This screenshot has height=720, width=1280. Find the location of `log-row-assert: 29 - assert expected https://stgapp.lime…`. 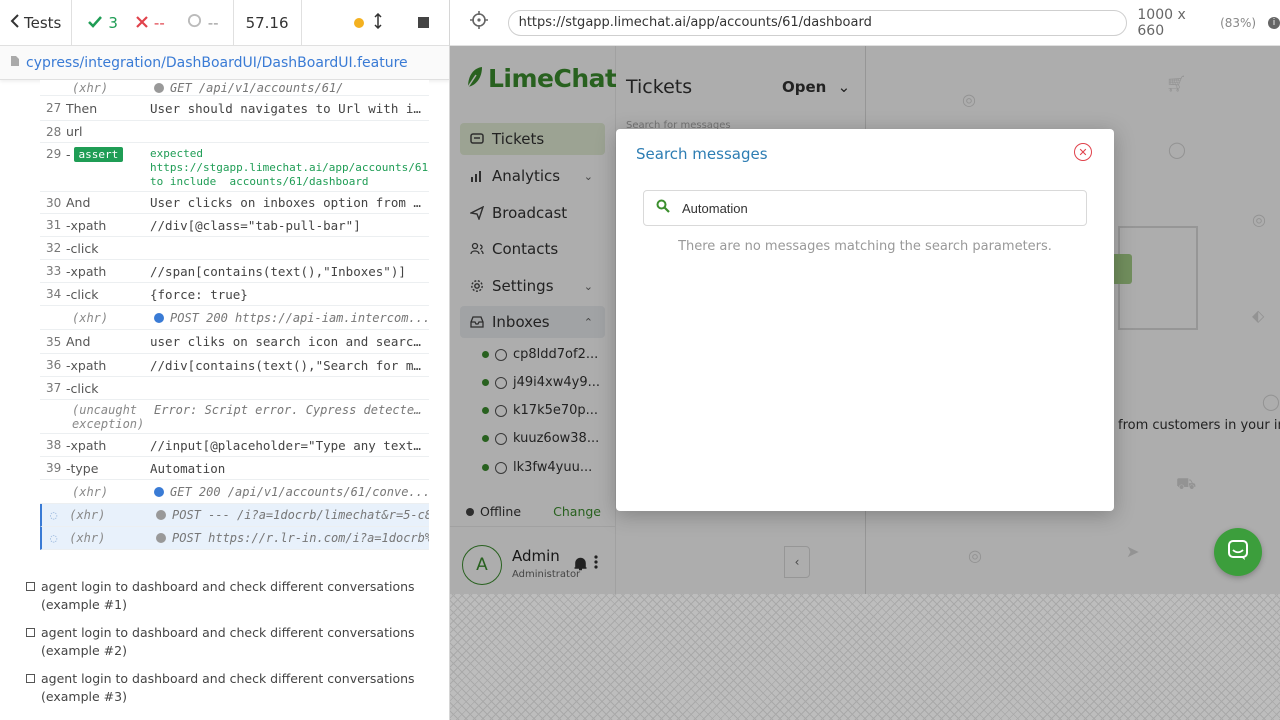

log-row-assert: 29 - assert expected https://stgapp.lime… is located at coordinates (234, 167).